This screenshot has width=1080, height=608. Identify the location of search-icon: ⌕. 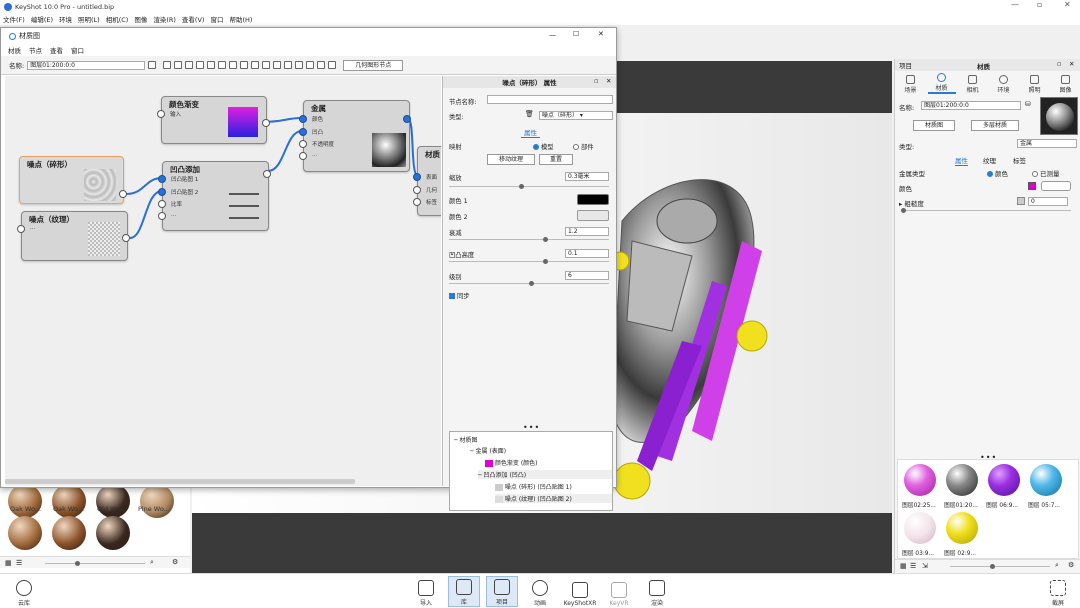
(152, 562).